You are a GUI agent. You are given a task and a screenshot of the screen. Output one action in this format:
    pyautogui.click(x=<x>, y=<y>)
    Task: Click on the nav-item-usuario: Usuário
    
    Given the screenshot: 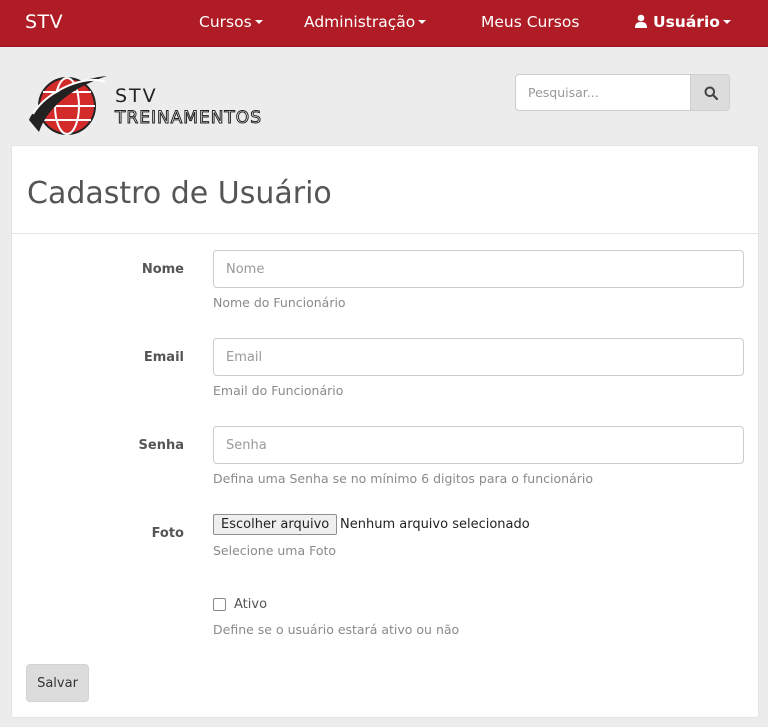 What is the action you would take?
    pyautogui.click(x=682, y=22)
    